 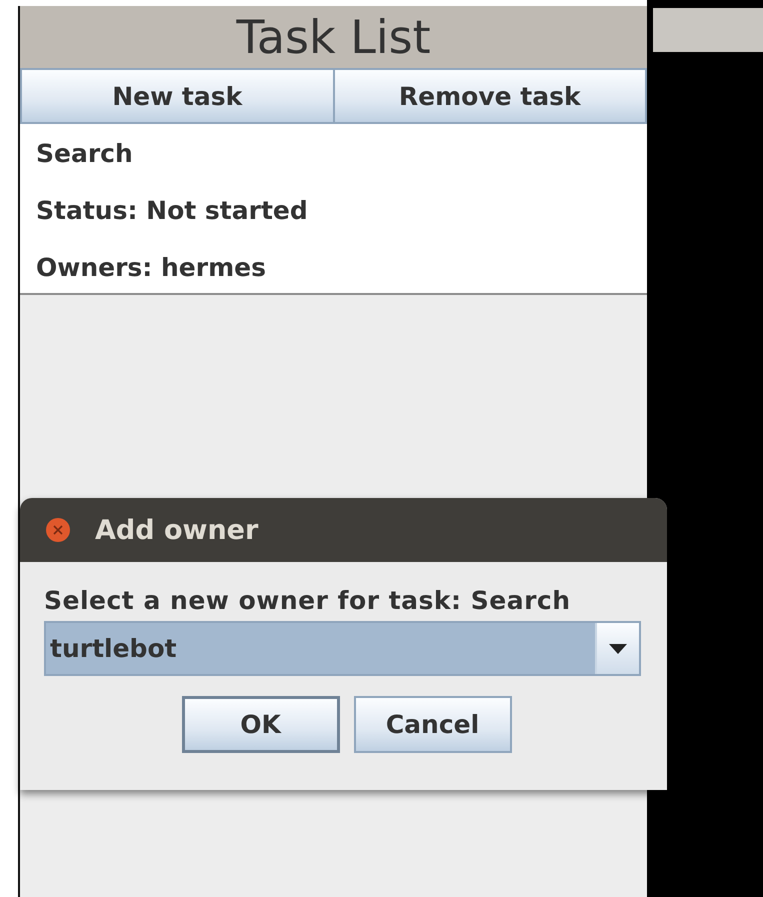 I want to click on toolbar-button: New task, so click(x=177, y=96).